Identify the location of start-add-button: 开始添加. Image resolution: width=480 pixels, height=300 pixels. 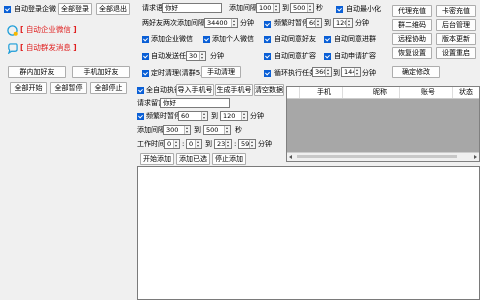
(157, 159).